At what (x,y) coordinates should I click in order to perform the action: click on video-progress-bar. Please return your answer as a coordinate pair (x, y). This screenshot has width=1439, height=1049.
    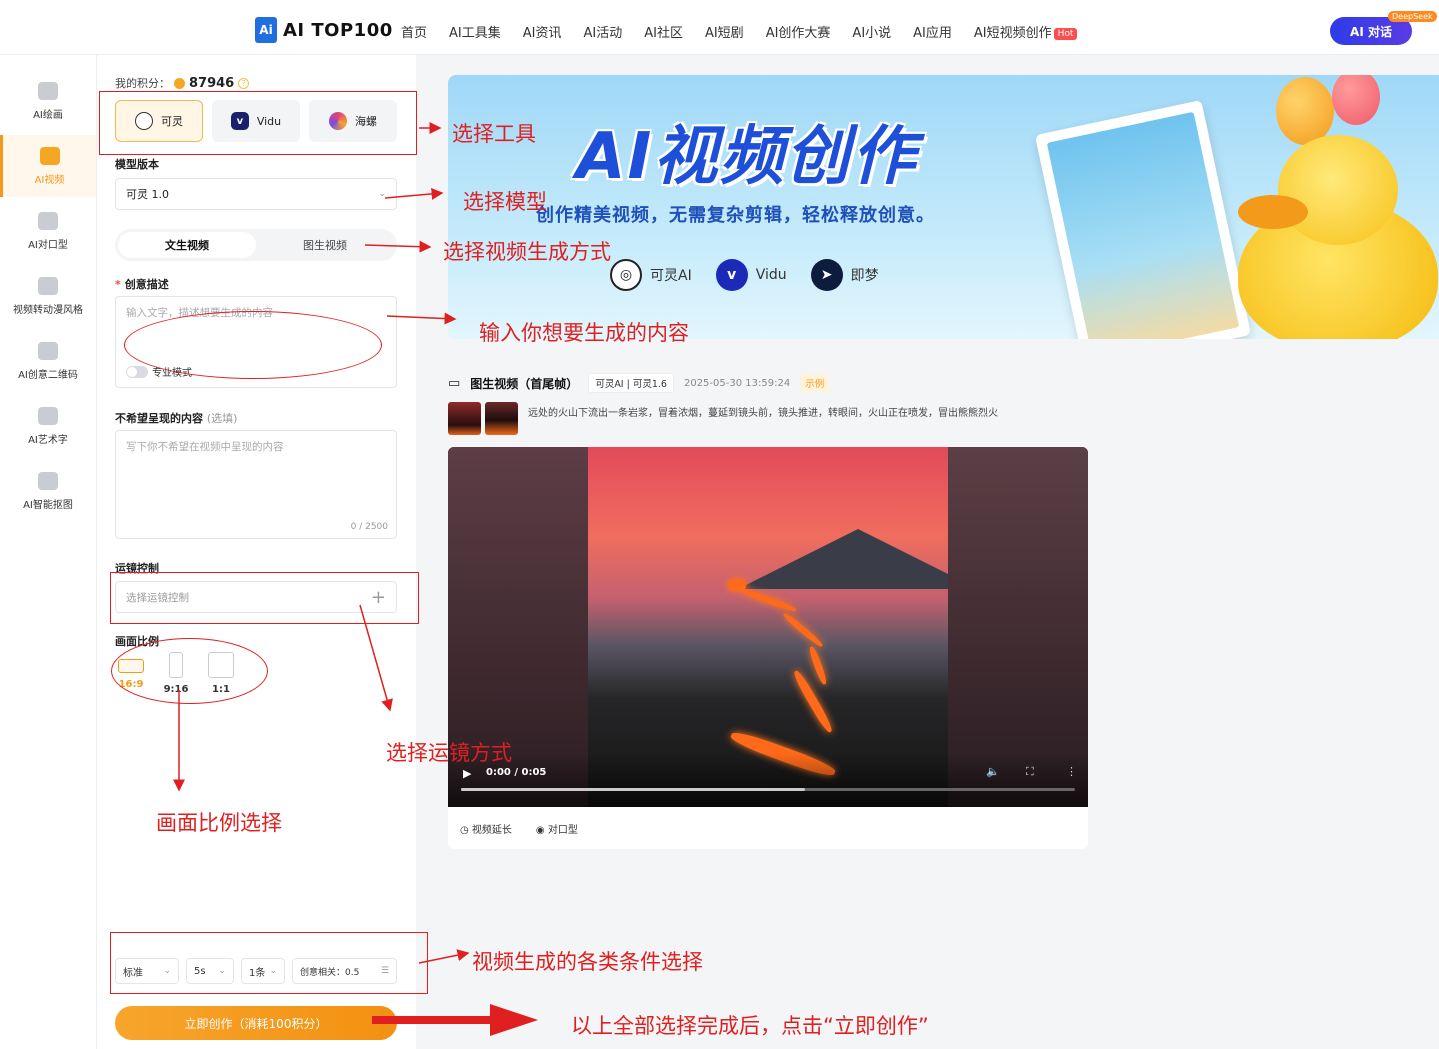
    Looking at the image, I should click on (768, 789).